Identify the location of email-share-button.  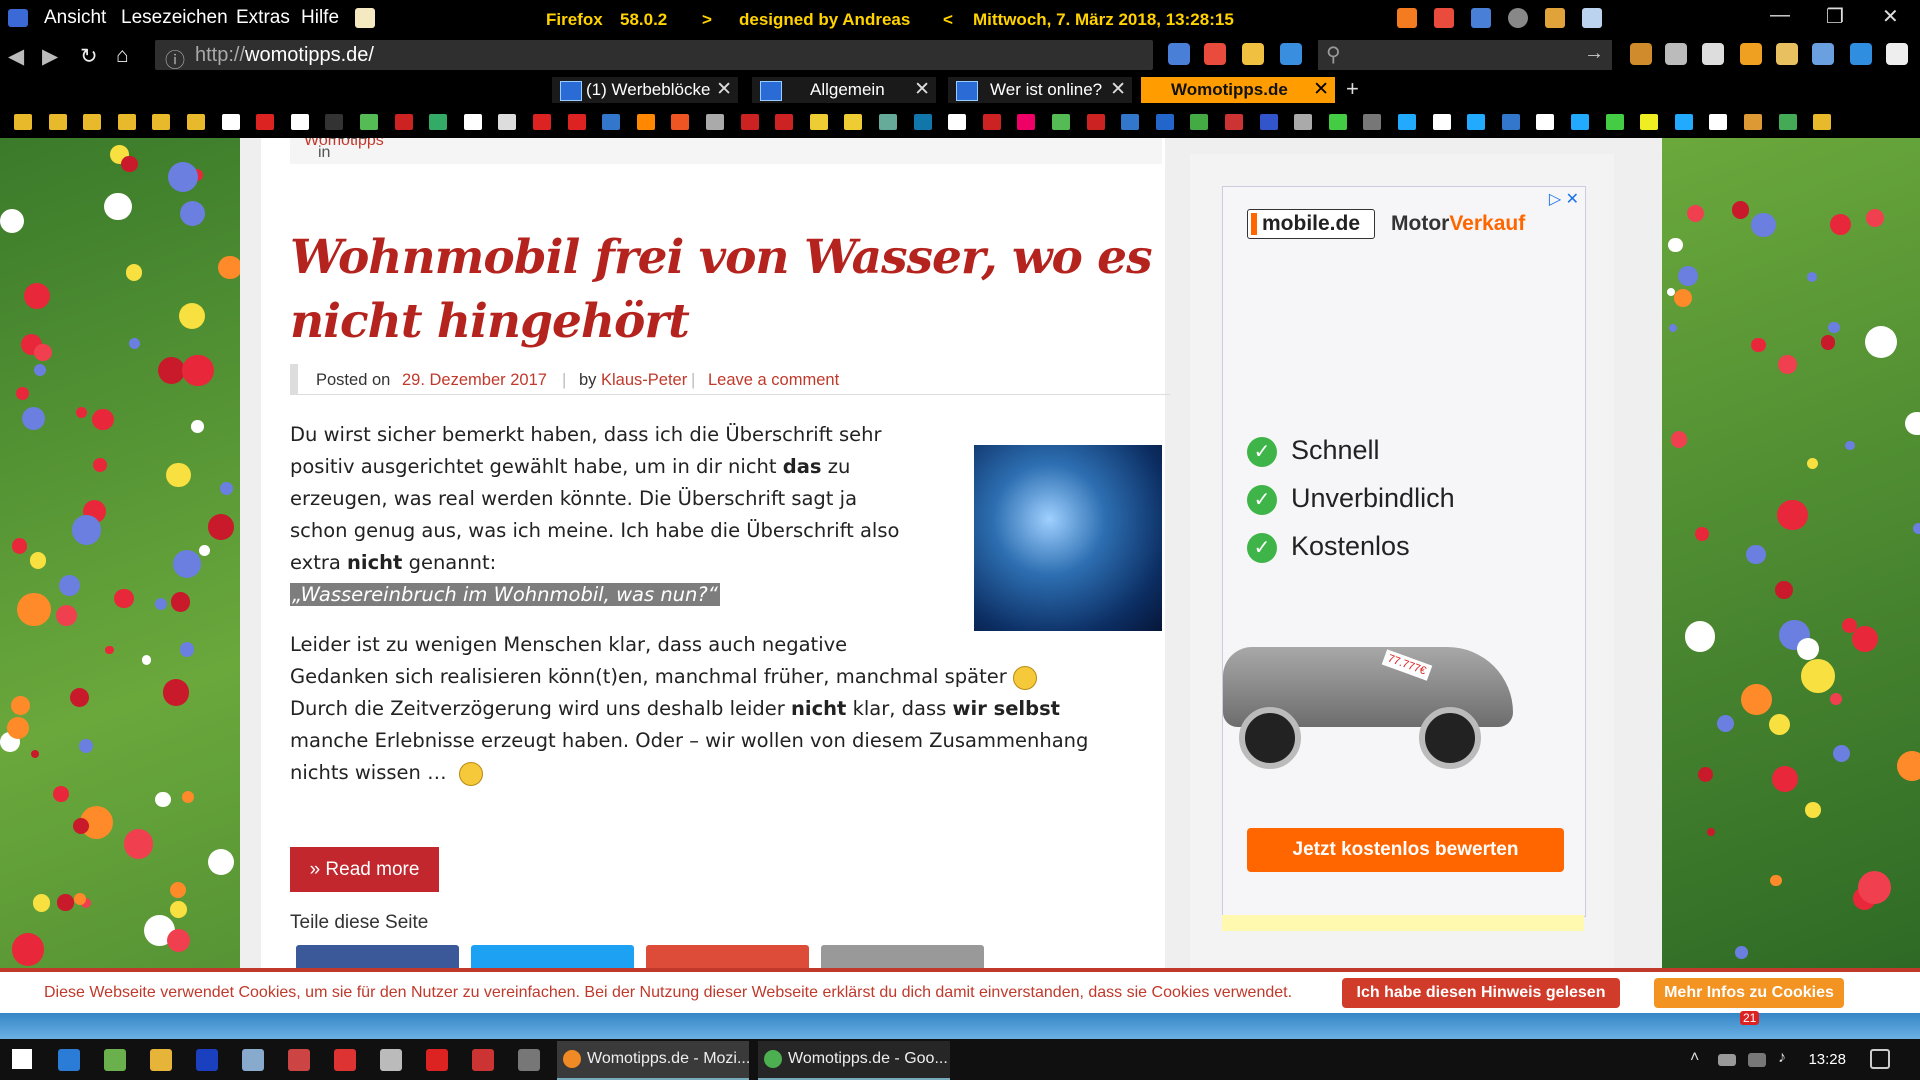
(902, 956).